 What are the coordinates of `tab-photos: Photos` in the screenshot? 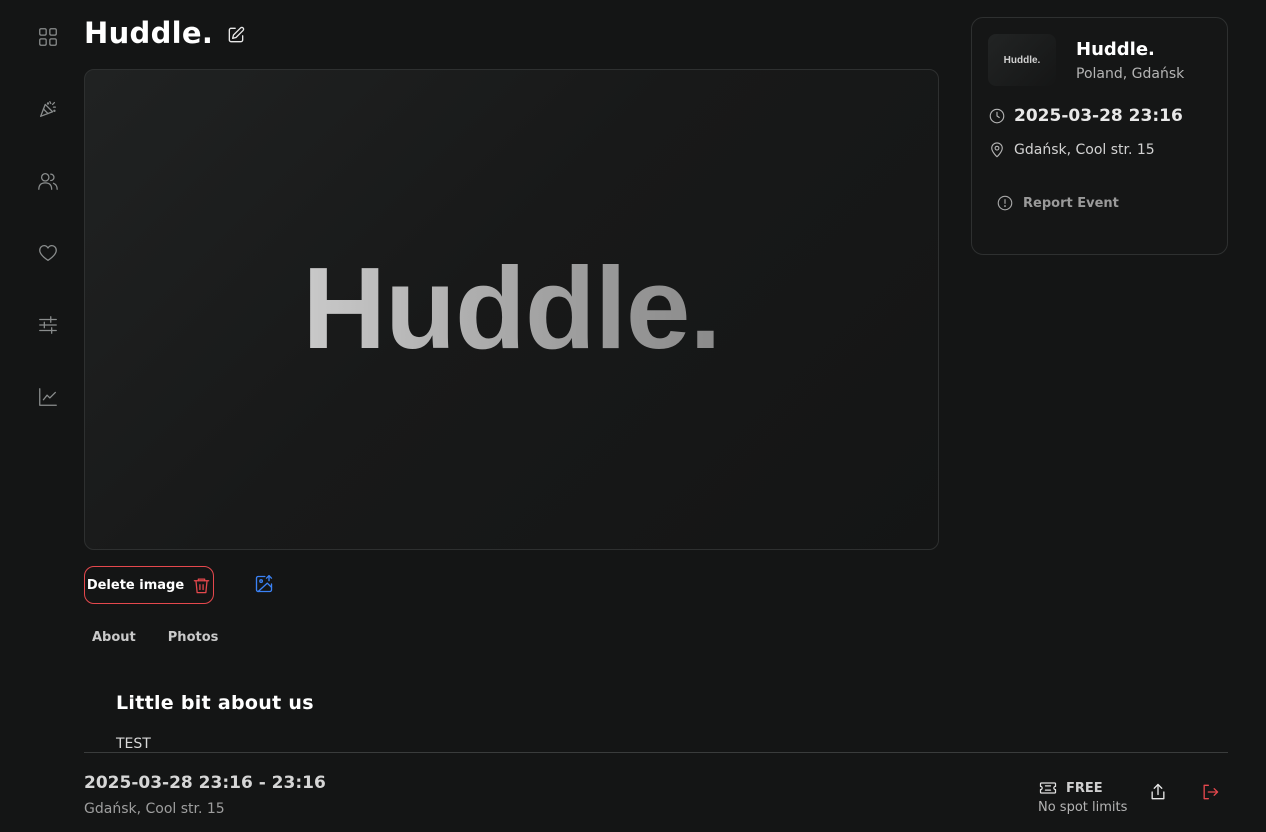 It's located at (193, 637).